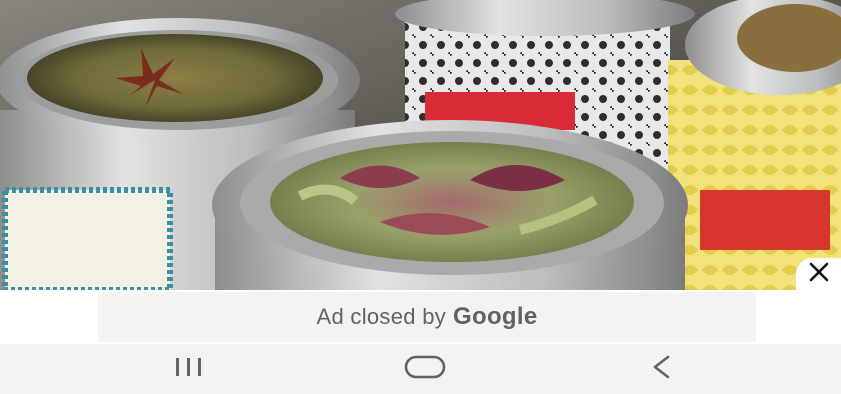  I want to click on recent-apps-icon, so click(189, 369).